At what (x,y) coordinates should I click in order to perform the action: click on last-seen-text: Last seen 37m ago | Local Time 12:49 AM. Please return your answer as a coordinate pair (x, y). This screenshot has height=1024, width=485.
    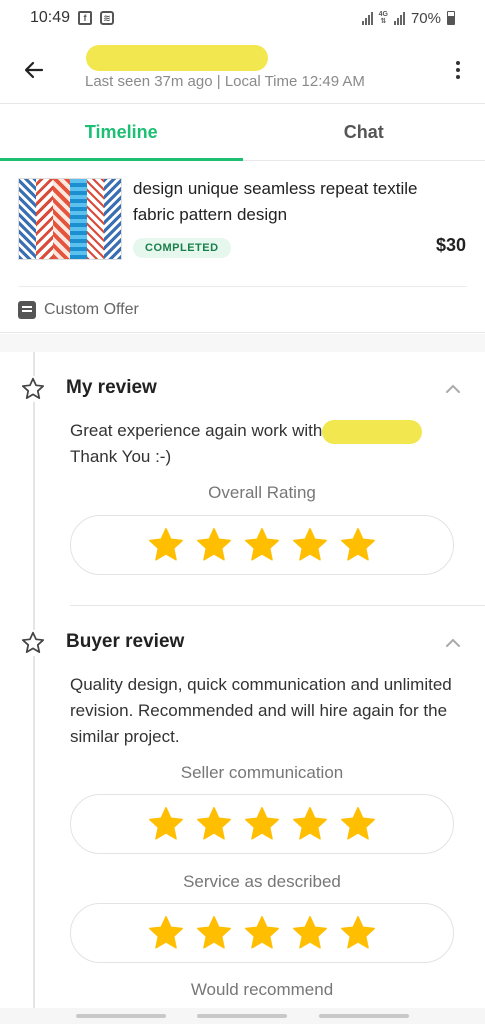
    Looking at the image, I should click on (225, 81).